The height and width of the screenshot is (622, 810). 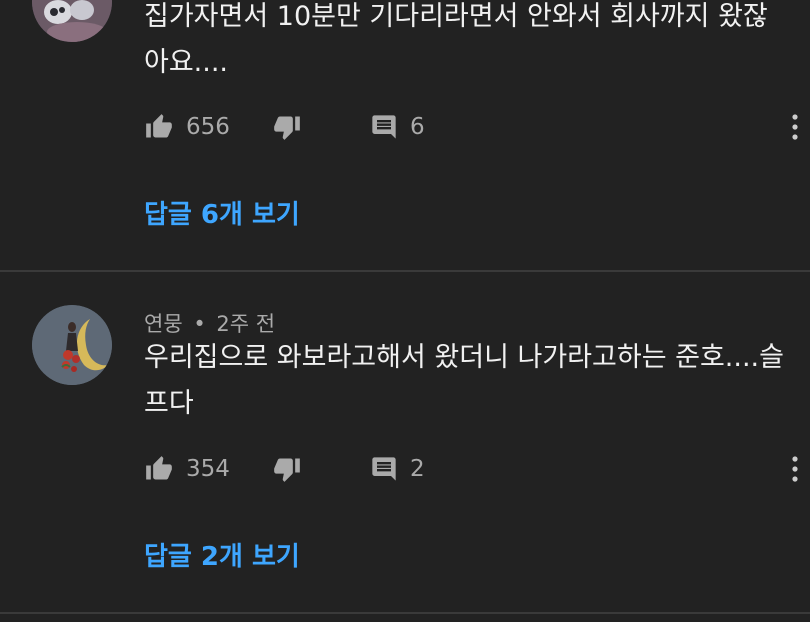 I want to click on reply-button: 6, so click(x=397, y=127).